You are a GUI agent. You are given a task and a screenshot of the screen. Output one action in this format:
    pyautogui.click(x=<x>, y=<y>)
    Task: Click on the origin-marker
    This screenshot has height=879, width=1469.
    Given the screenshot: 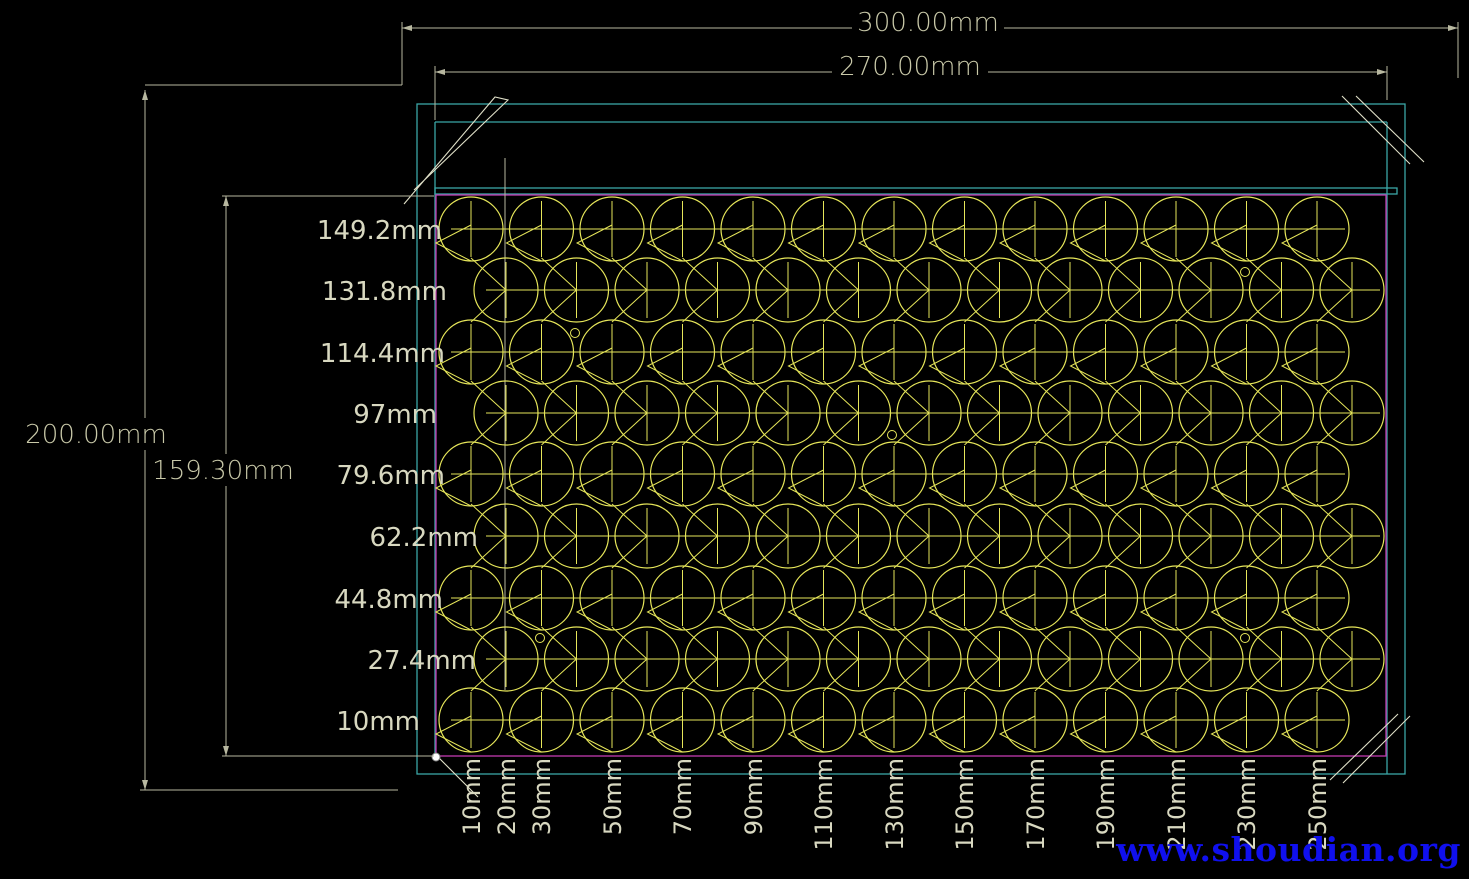 What is the action you would take?
    pyautogui.click(x=436, y=757)
    